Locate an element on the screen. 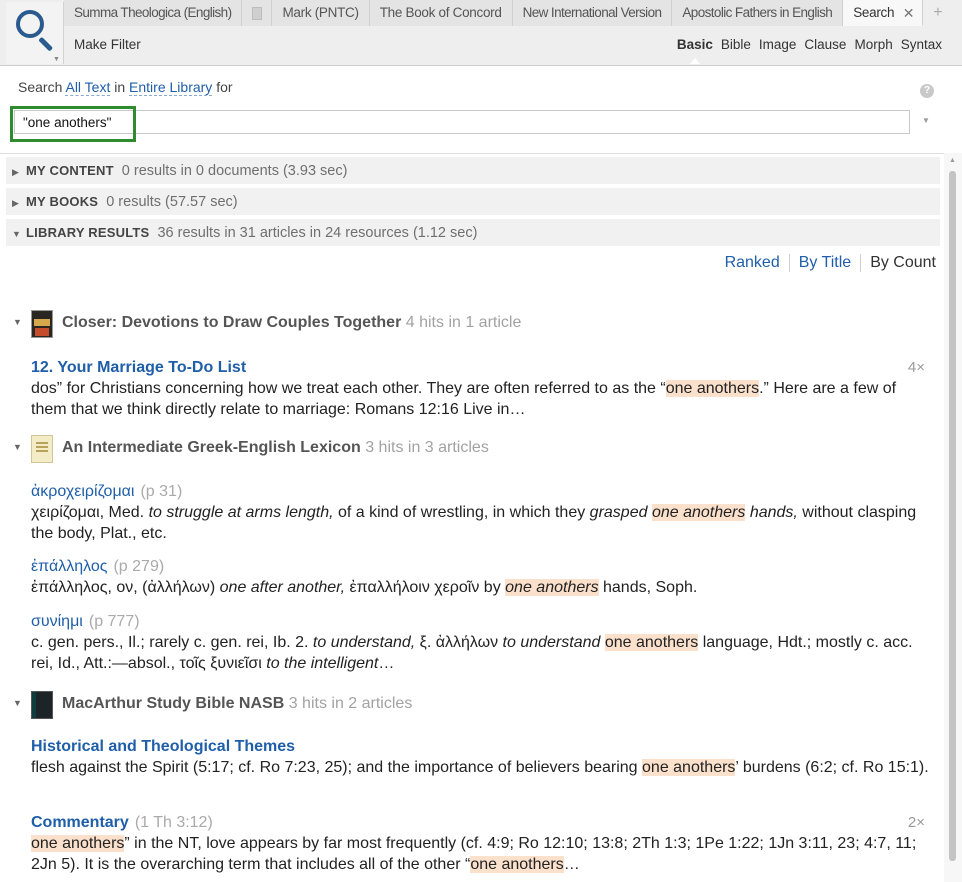 The image size is (962, 882). tab-mark-pntc: Mark (PNTC) is located at coordinates (321, 13).